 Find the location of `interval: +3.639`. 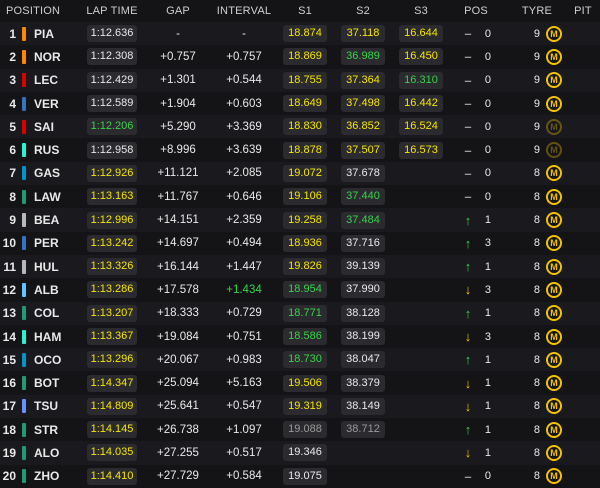

interval: +3.639 is located at coordinates (244, 150).